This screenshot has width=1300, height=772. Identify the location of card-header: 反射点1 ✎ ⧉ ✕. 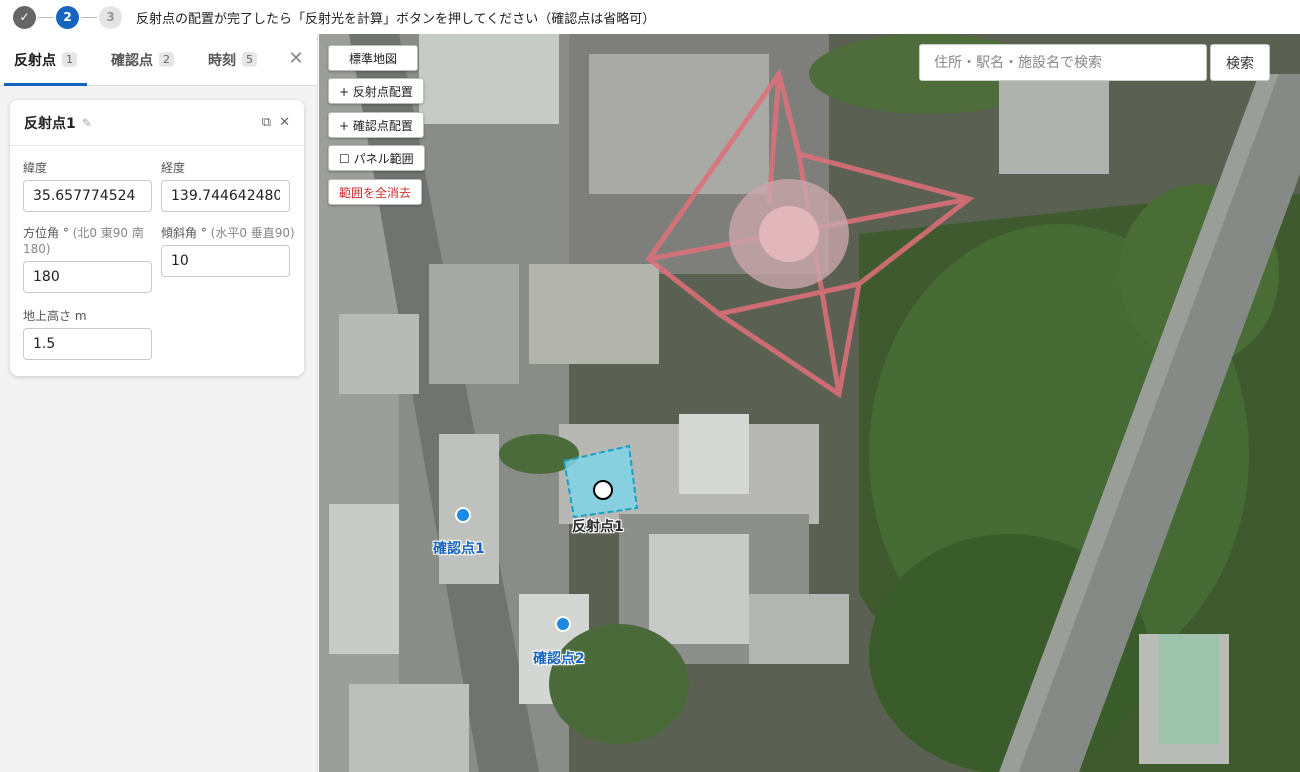
(157, 123).